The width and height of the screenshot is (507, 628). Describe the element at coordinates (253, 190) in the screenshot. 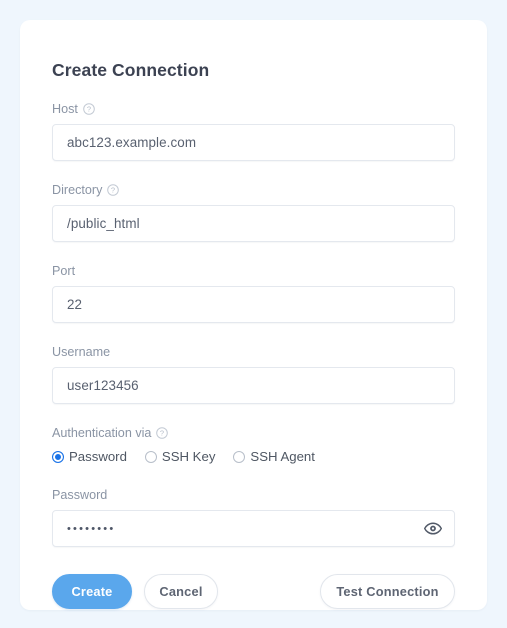

I see `field-directory-label-row: Directory ?` at that location.